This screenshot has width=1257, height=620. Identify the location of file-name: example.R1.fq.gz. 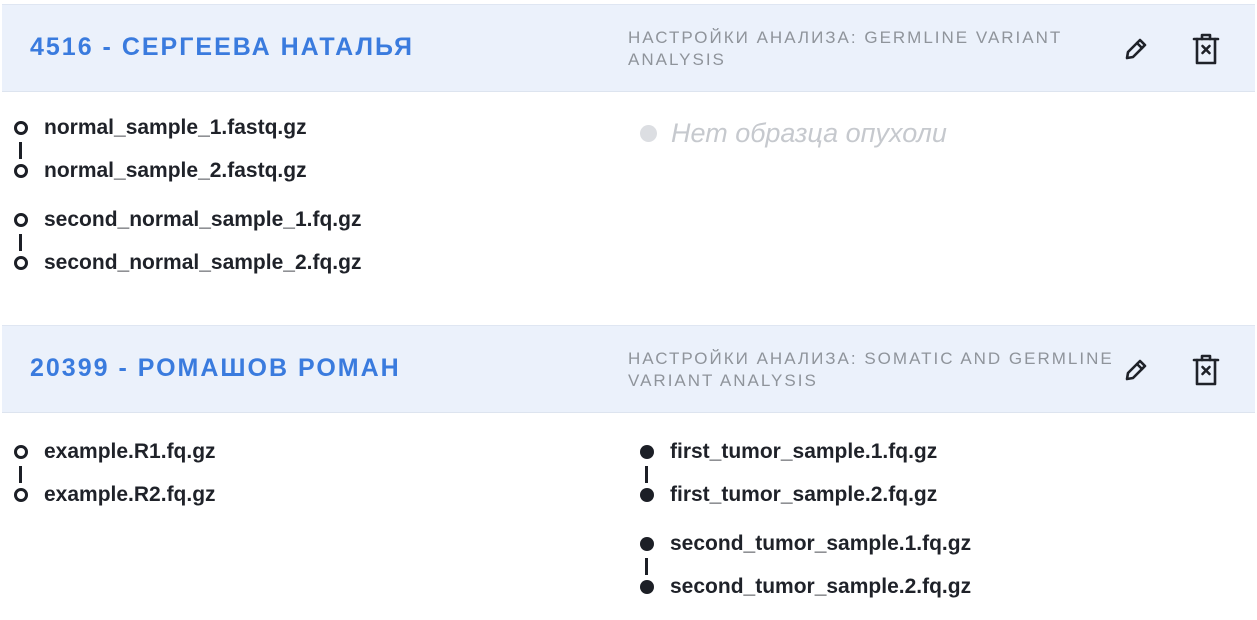
(130, 451).